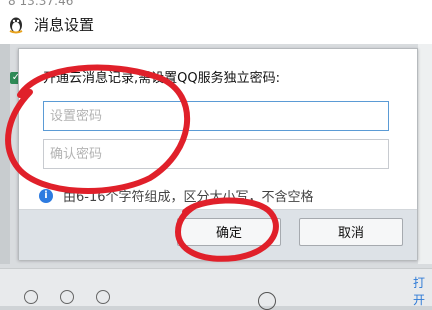 The width and height of the screenshot is (432, 310). I want to click on dialog-prompt: 开通云消息记录,需设置QQ服务独立密码:, so click(161, 78).